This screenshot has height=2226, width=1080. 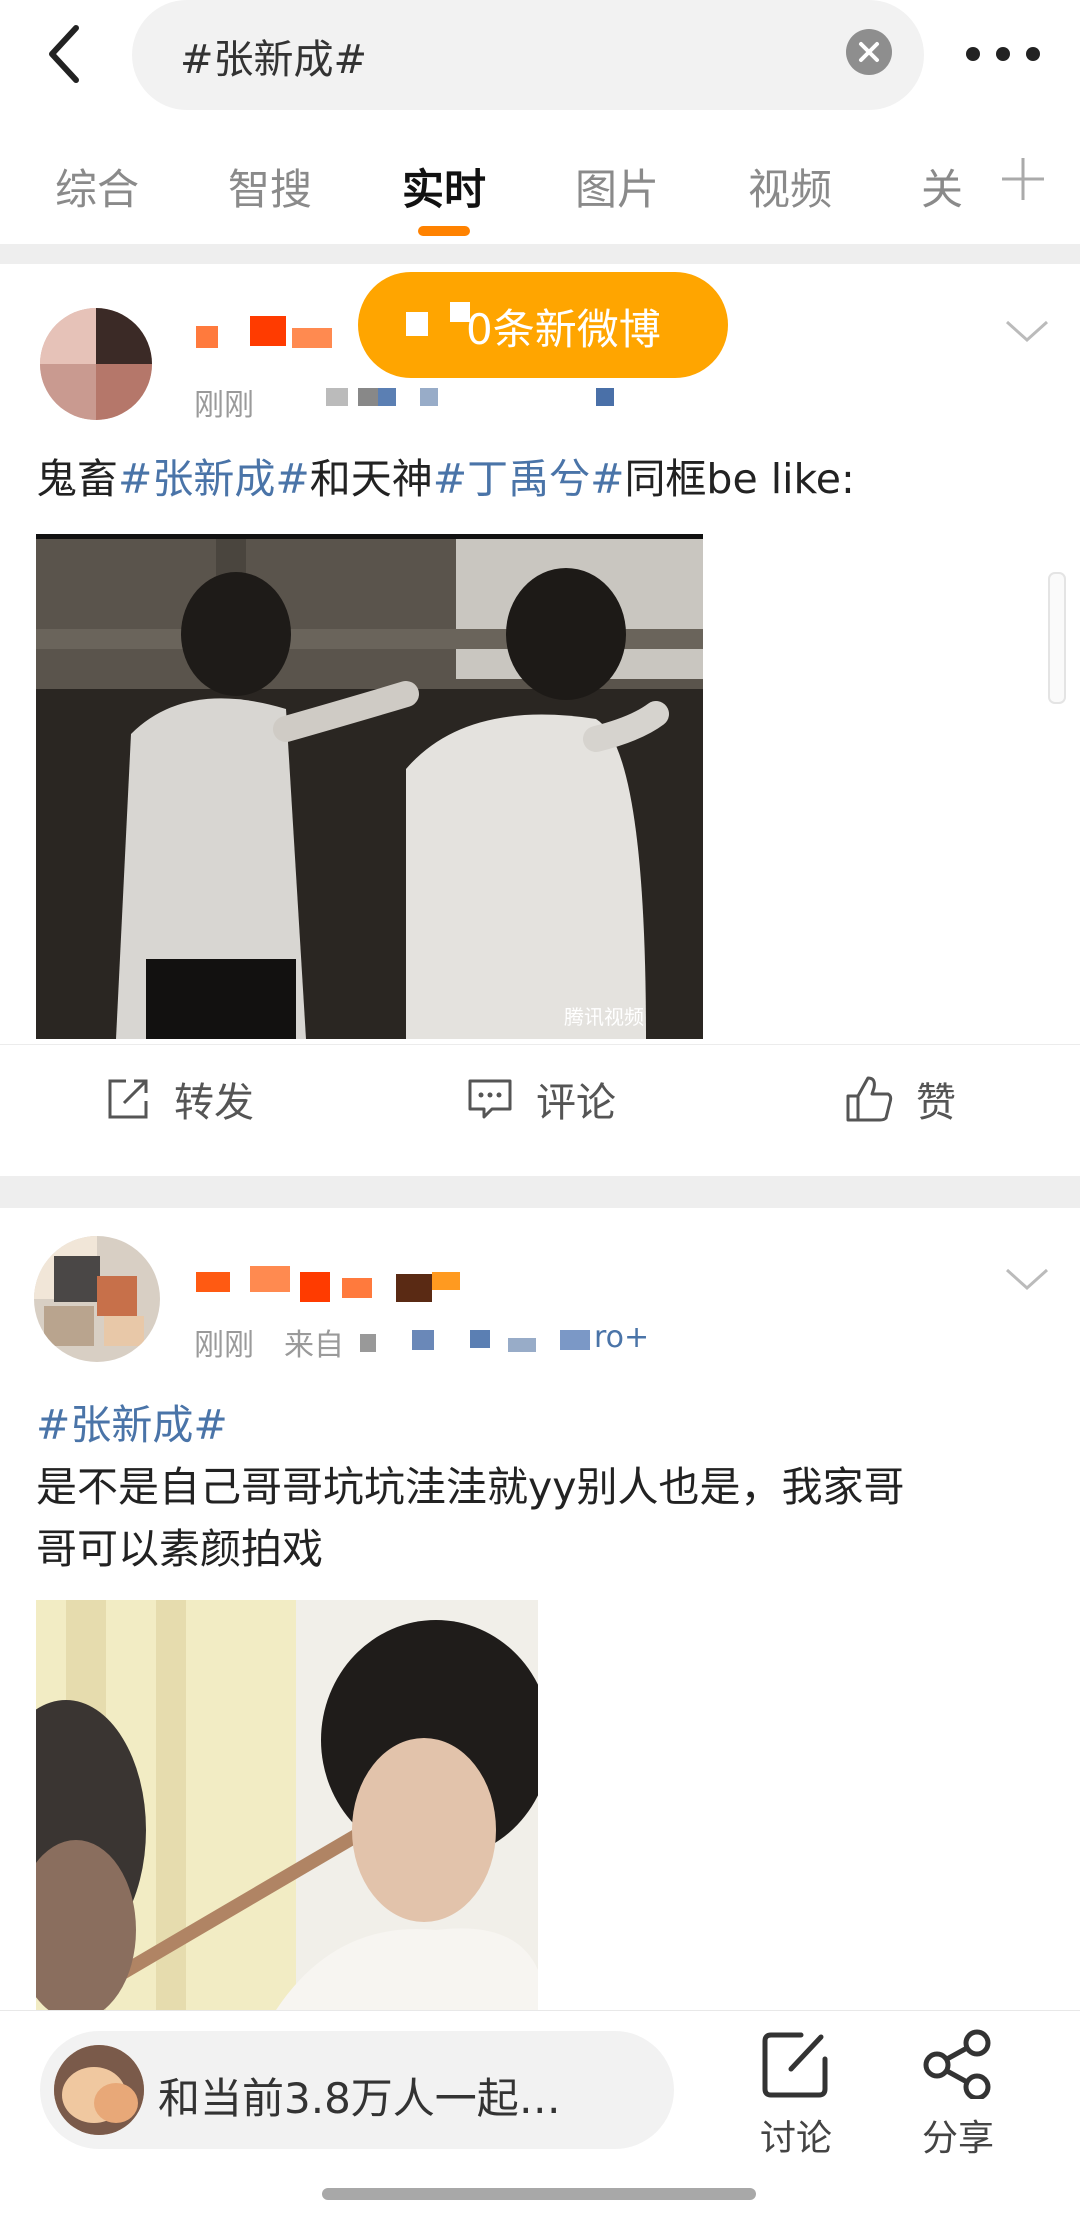 I want to click on search-query: #张新成#, so click(x=274, y=60).